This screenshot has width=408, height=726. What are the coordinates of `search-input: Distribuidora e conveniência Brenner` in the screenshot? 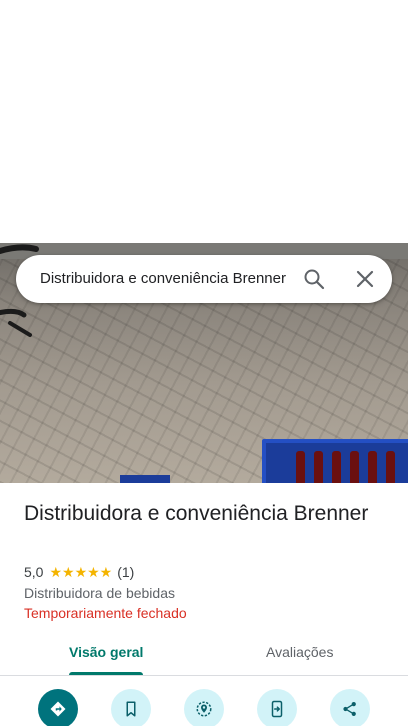 It's located at (164, 279).